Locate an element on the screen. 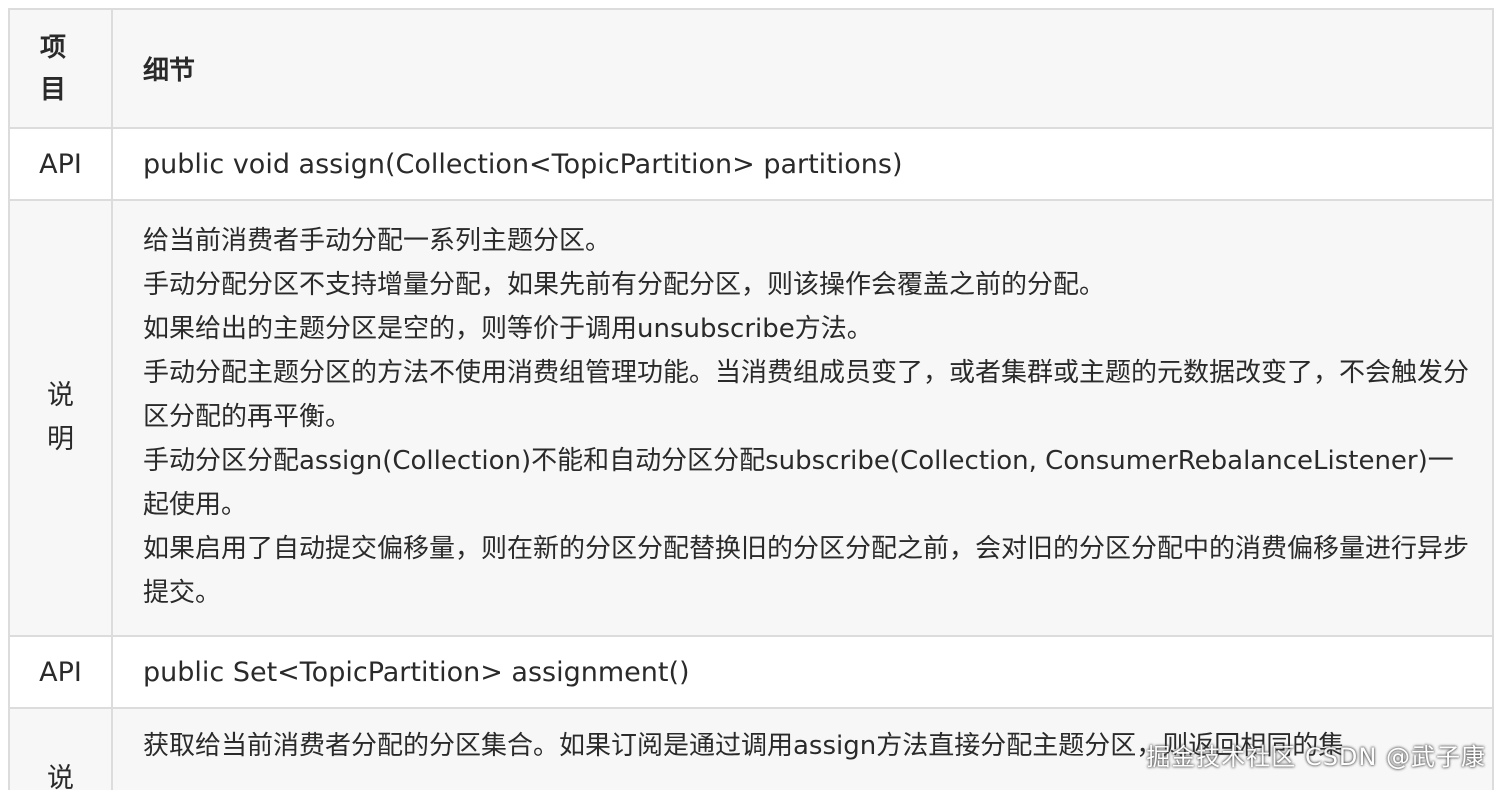 The height and width of the screenshot is (790, 1500). desc-key: 说 is located at coordinates (60, 748).